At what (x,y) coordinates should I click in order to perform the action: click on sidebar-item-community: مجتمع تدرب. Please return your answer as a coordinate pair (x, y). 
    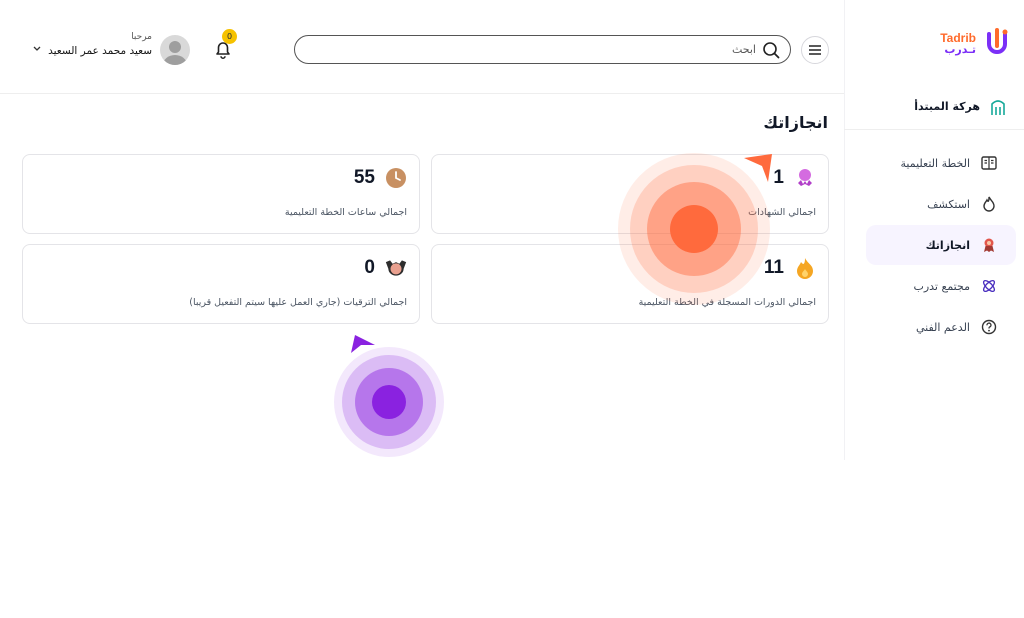
    Looking at the image, I should click on (941, 286).